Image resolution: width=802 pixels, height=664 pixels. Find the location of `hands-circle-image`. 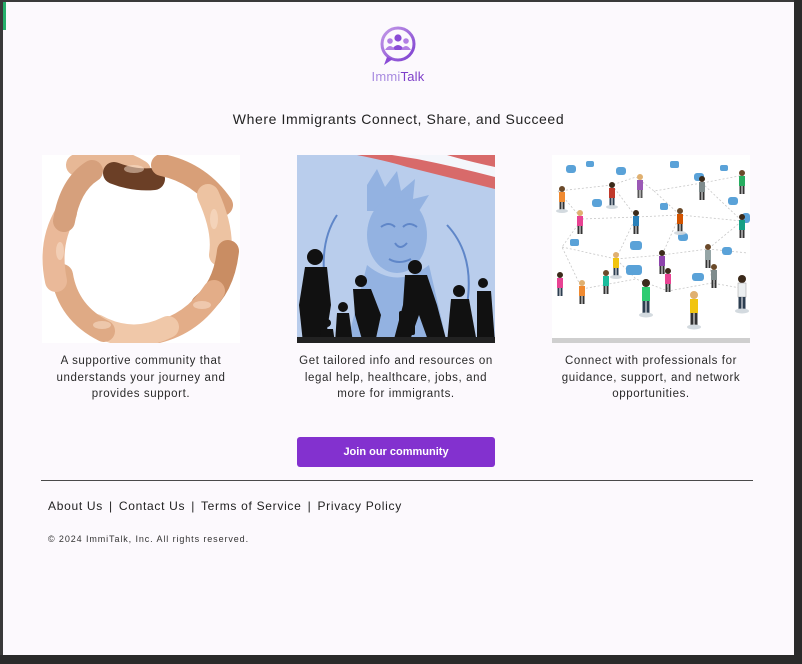

hands-circle-image is located at coordinates (141, 249).